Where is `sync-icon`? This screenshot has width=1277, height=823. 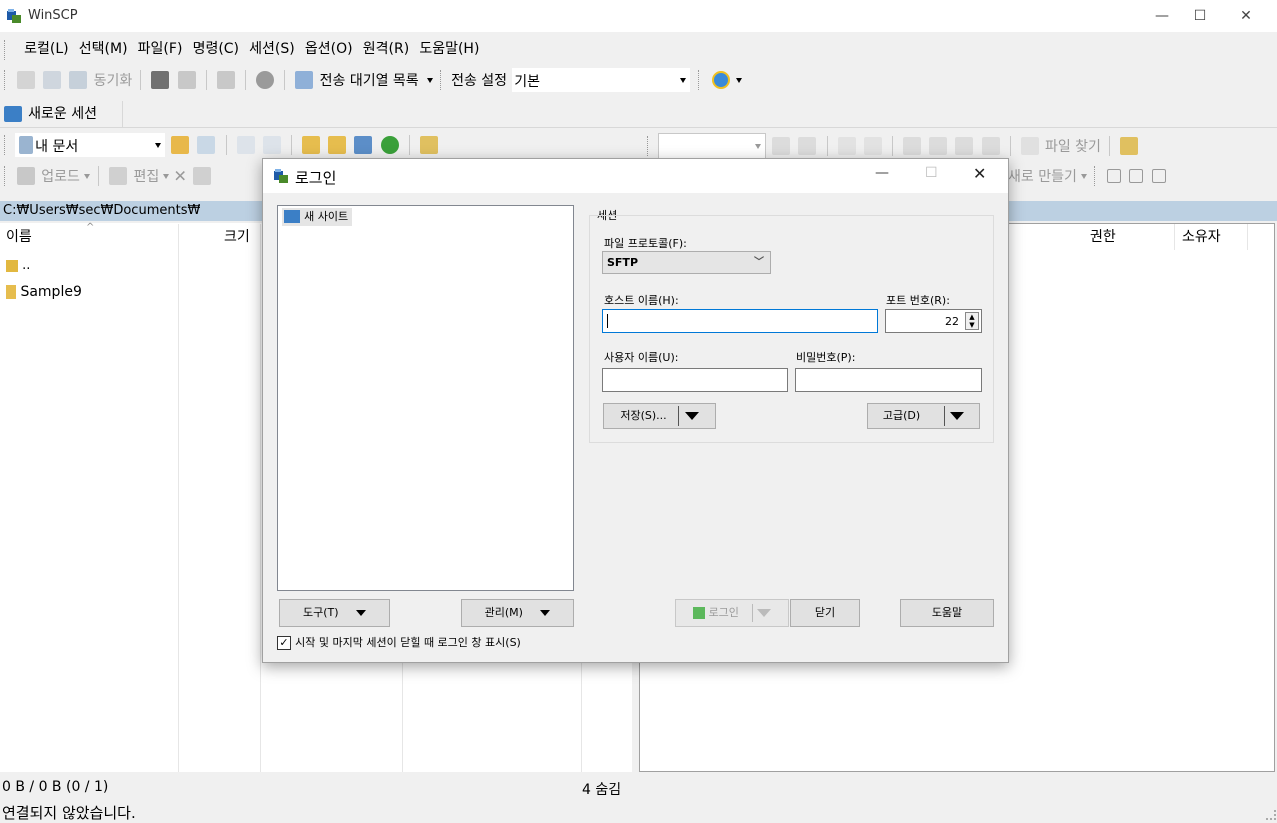 sync-icon is located at coordinates (78, 80).